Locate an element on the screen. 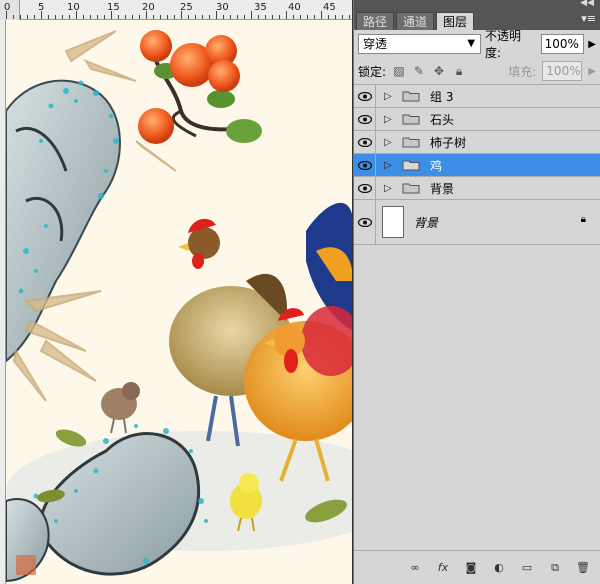  tab-channels: 通道 is located at coordinates (415, 21).